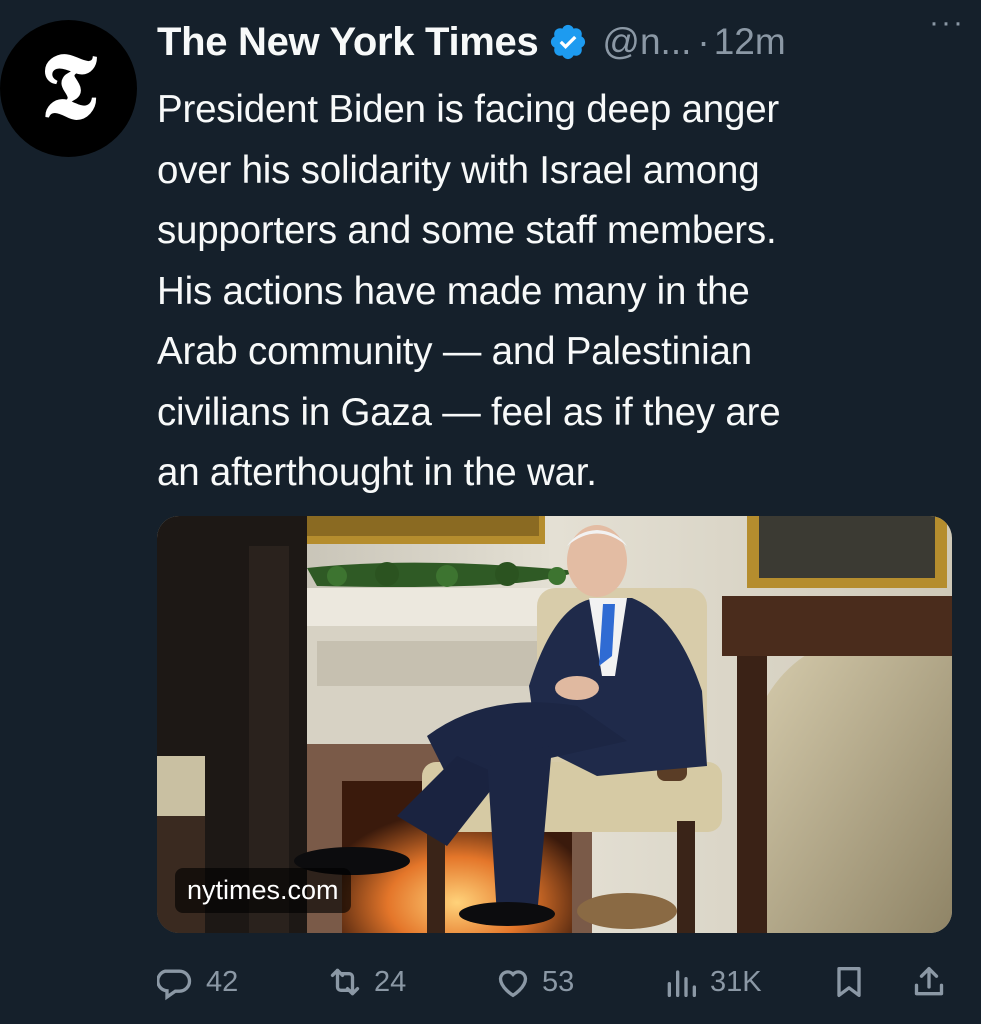 The height and width of the screenshot is (1024, 981). Describe the element at coordinates (365, 982) in the screenshot. I see `retweet-button: 24` at that location.